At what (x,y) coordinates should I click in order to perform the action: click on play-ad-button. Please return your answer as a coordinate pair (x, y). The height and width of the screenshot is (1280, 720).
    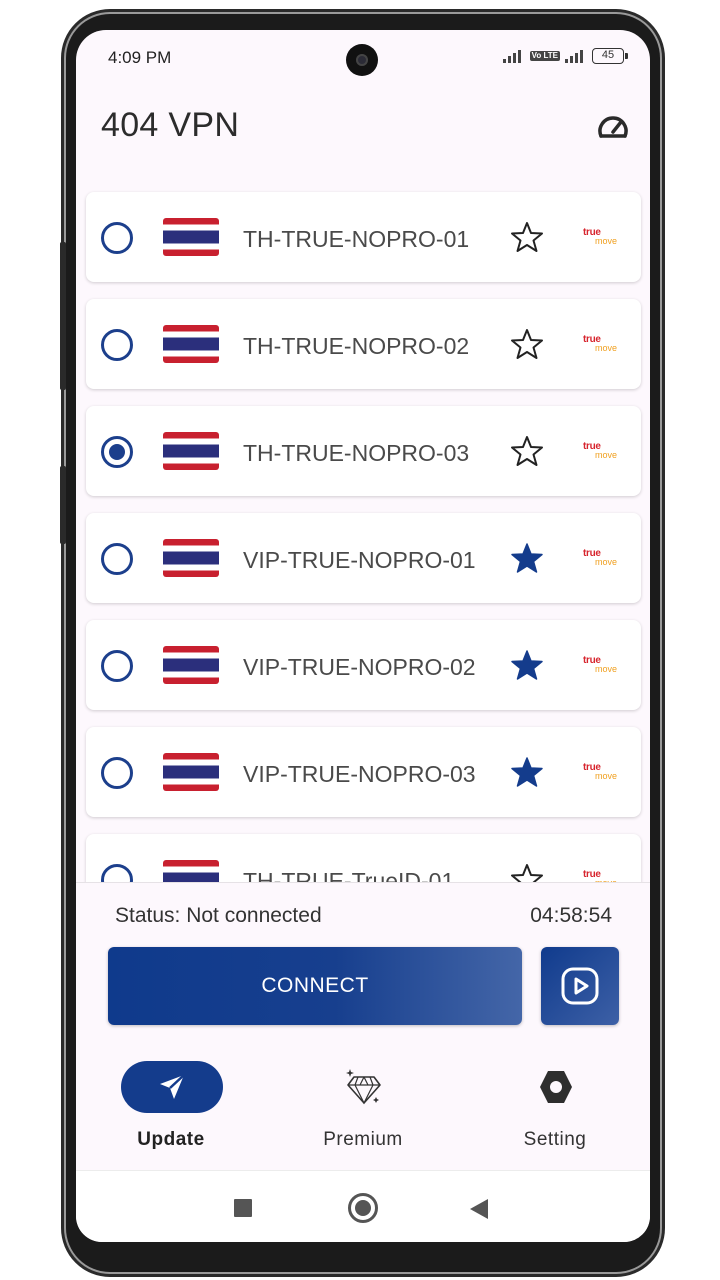
    Looking at the image, I should click on (580, 986).